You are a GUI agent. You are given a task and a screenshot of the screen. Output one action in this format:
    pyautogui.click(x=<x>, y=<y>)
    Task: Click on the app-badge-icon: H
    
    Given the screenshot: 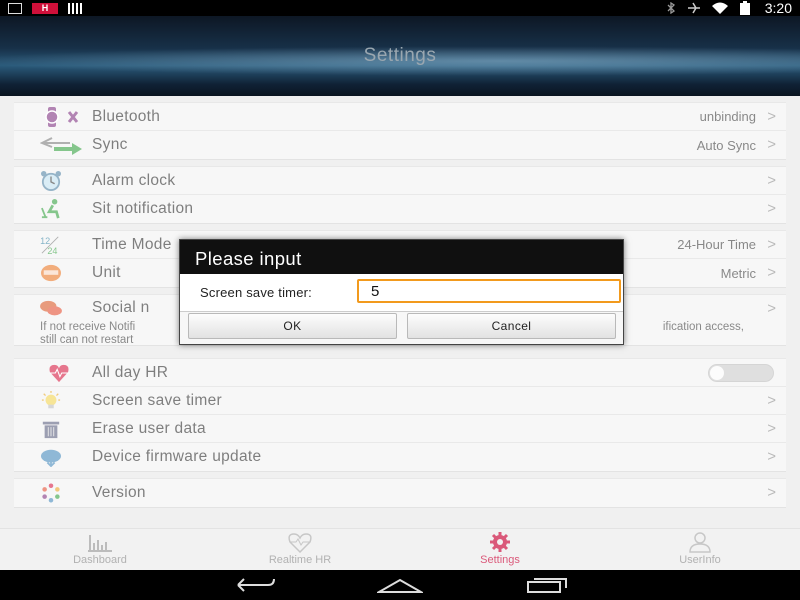 What is the action you would take?
    pyautogui.click(x=45, y=8)
    